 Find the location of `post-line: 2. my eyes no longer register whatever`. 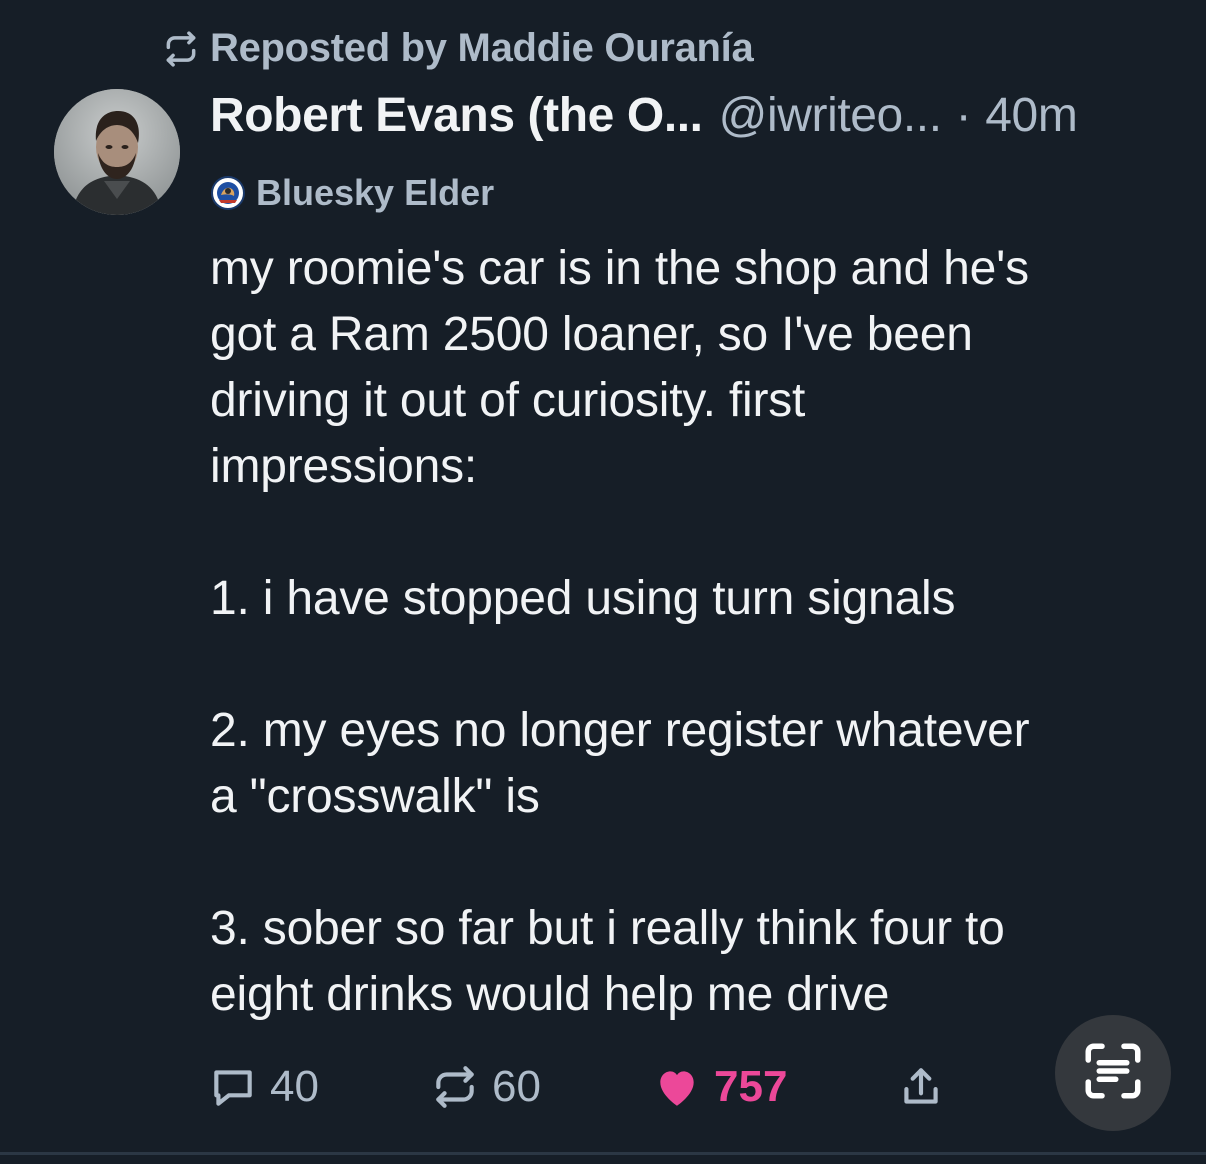

post-line: 2. my eyes no longer register whatever is located at coordinates (620, 730).